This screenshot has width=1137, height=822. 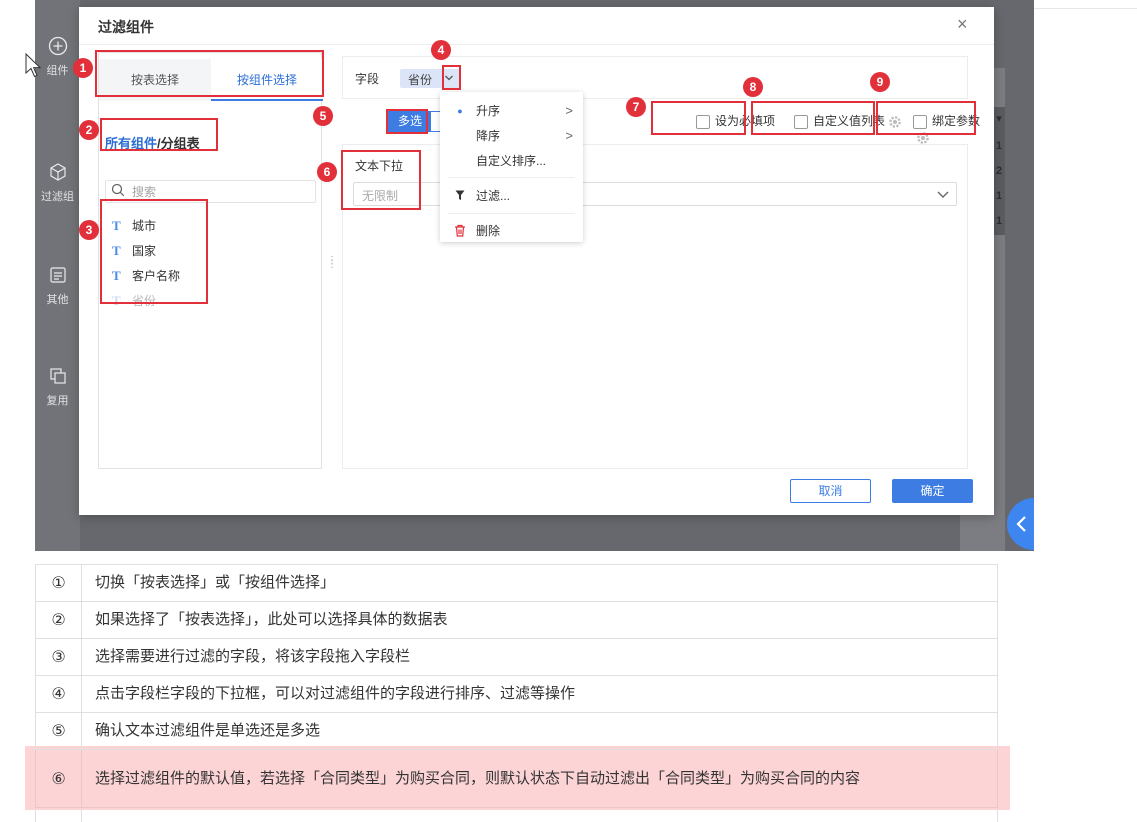 What do you see at coordinates (511, 231) in the screenshot?
I see `menu-item-delete: 删除` at bounding box center [511, 231].